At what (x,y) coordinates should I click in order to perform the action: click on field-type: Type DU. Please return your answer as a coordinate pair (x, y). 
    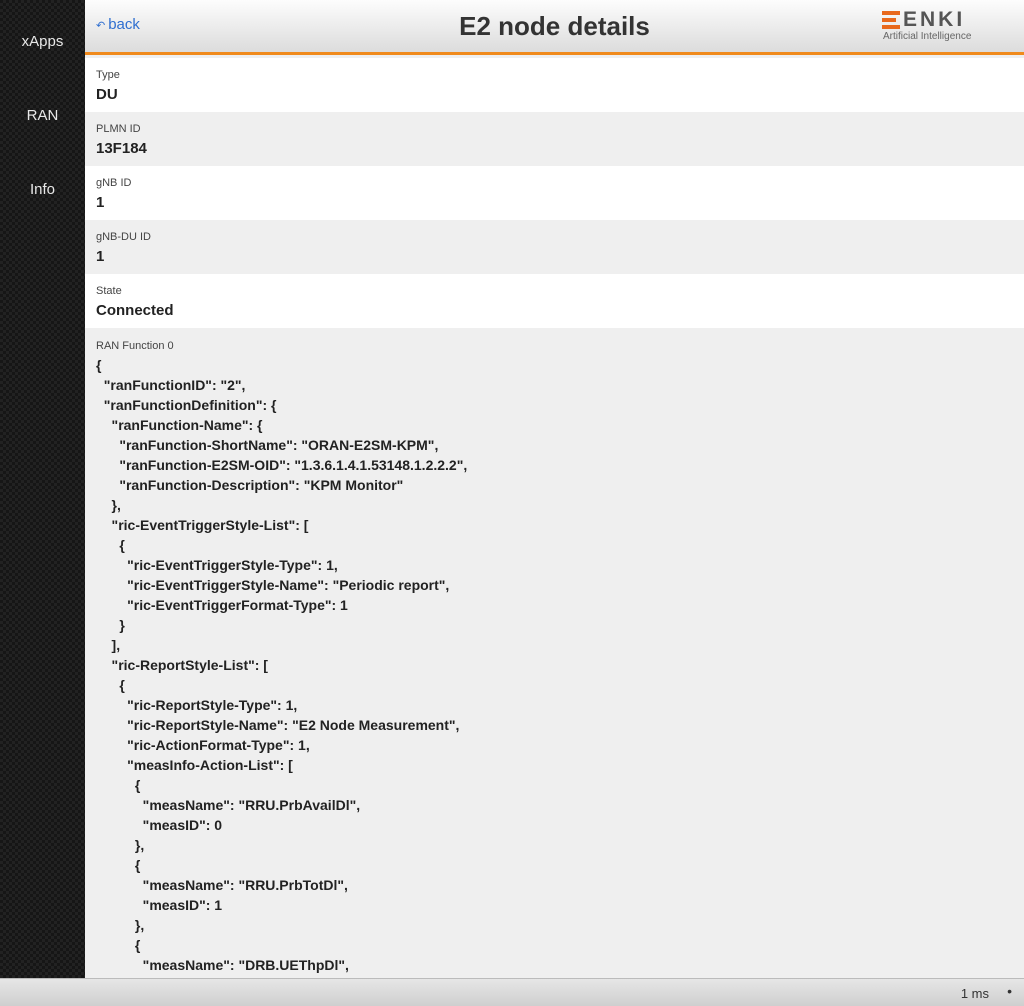
    Looking at the image, I should click on (554, 85).